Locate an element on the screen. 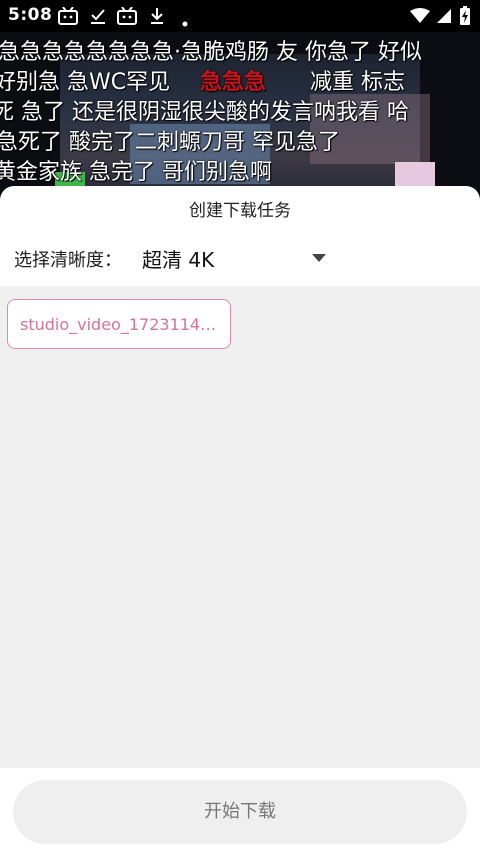 This screenshot has height=854, width=480. status-time: 5:08 is located at coordinates (30, 15).